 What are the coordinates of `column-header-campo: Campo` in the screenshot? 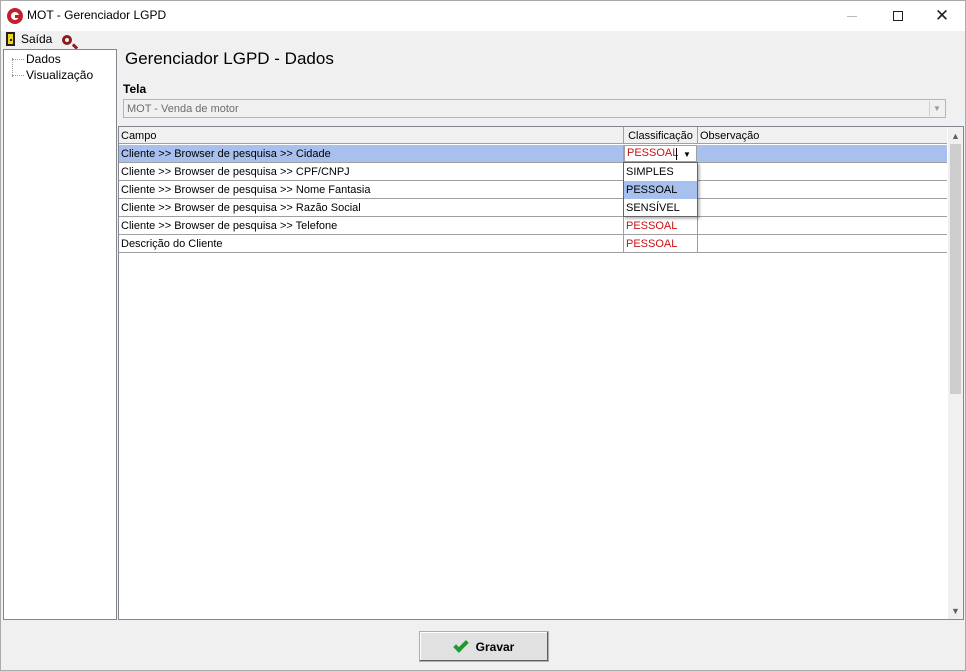 It's located at (371, 135).